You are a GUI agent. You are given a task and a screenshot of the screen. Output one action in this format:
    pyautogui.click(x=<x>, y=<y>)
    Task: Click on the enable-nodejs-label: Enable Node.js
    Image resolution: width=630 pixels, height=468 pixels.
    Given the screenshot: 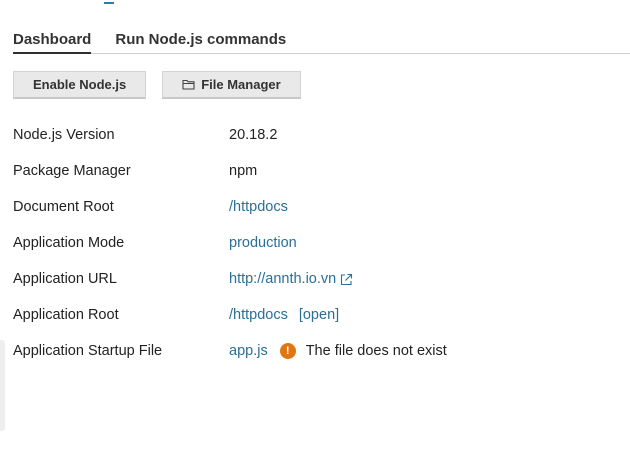 What is the action you would take?
    pyautogui.click(x=80, y=84)
    